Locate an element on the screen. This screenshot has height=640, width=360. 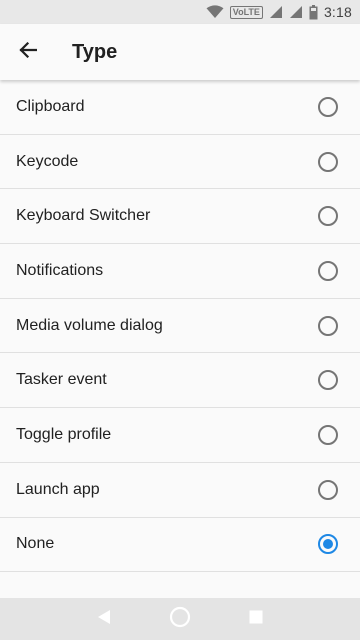
navigation-bar is located at coordinates (180, 619).